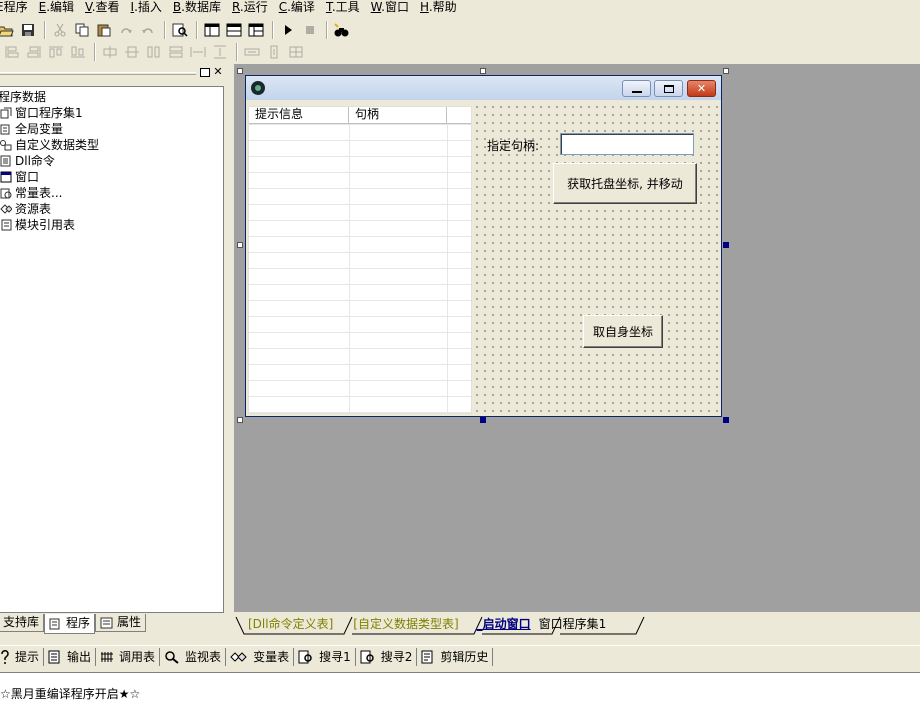 The image size is (920, 710). Describe the element at coordinates (296, 52) in the screenshot. I see `size-both-icon` at that location.